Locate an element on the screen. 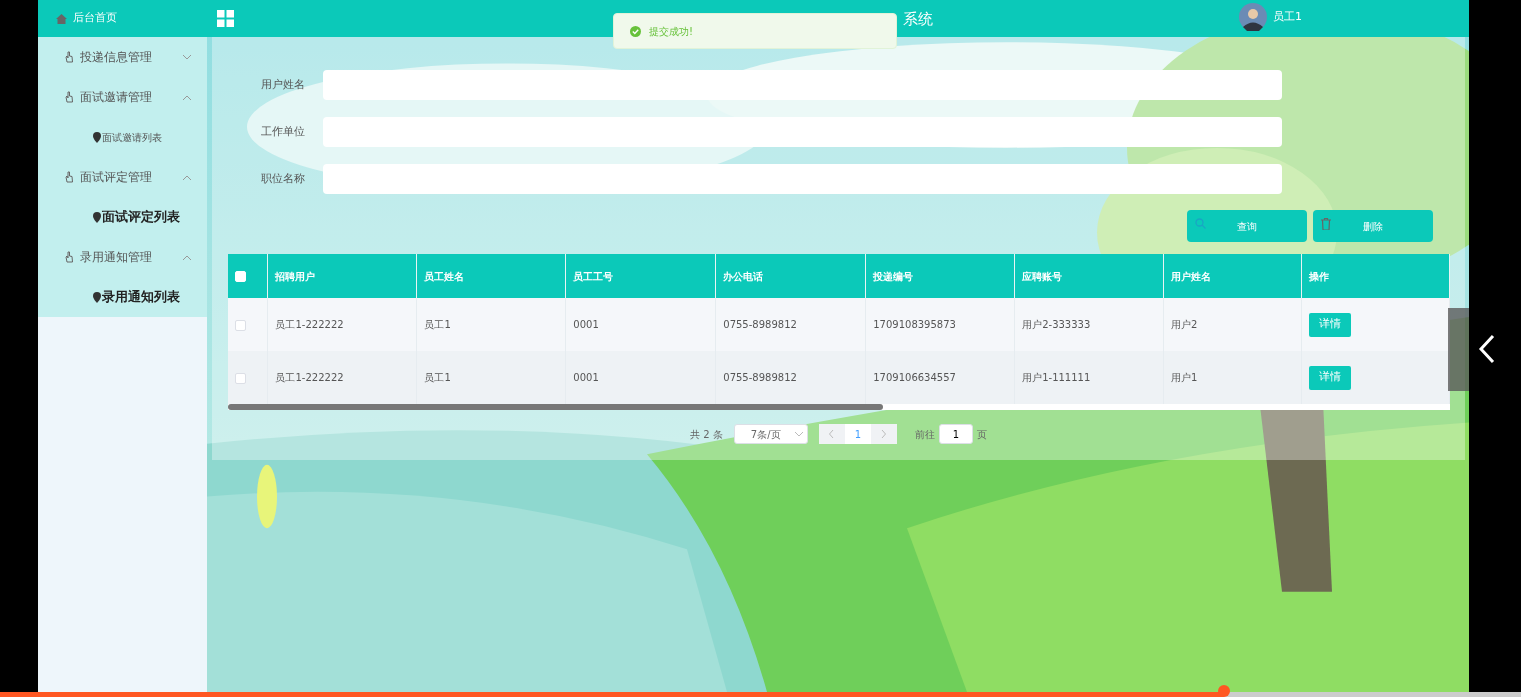  app-title: 系统 is located at coordinates (918, 19).